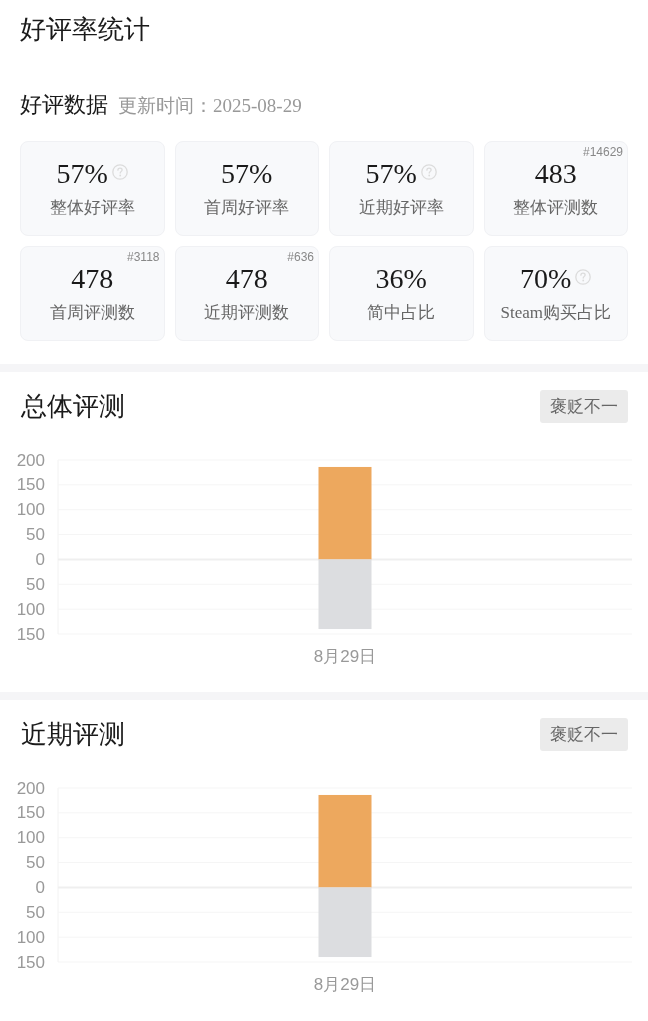 This screenshot has width=648, height=1021. Describe the element at coordinates (401, 278) in the screenshot. I see `stat-value: 36%` at that location.